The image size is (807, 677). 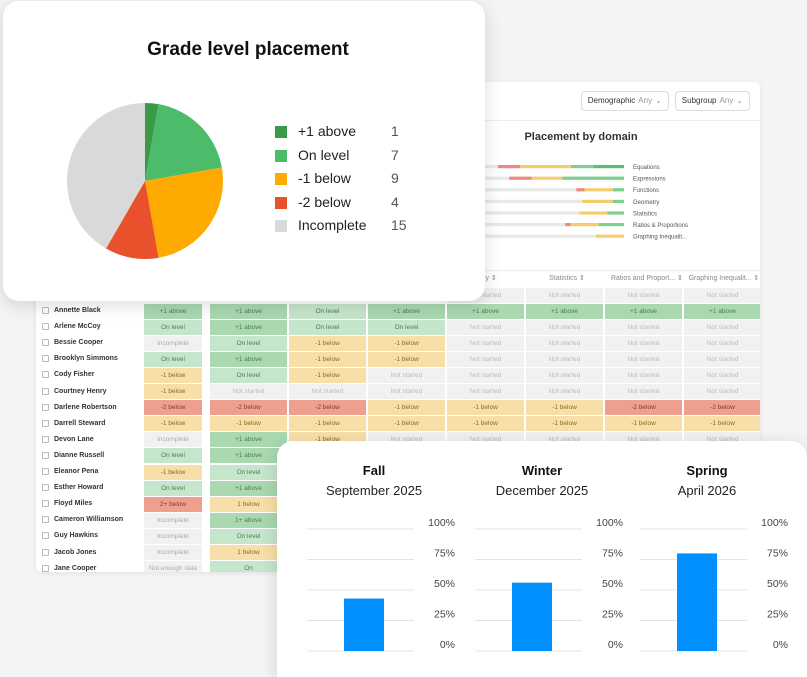 What do you see at coordinates (395, 154) in the screenshot?
I see `legend-value: 7` at bounding box center [395, 154].